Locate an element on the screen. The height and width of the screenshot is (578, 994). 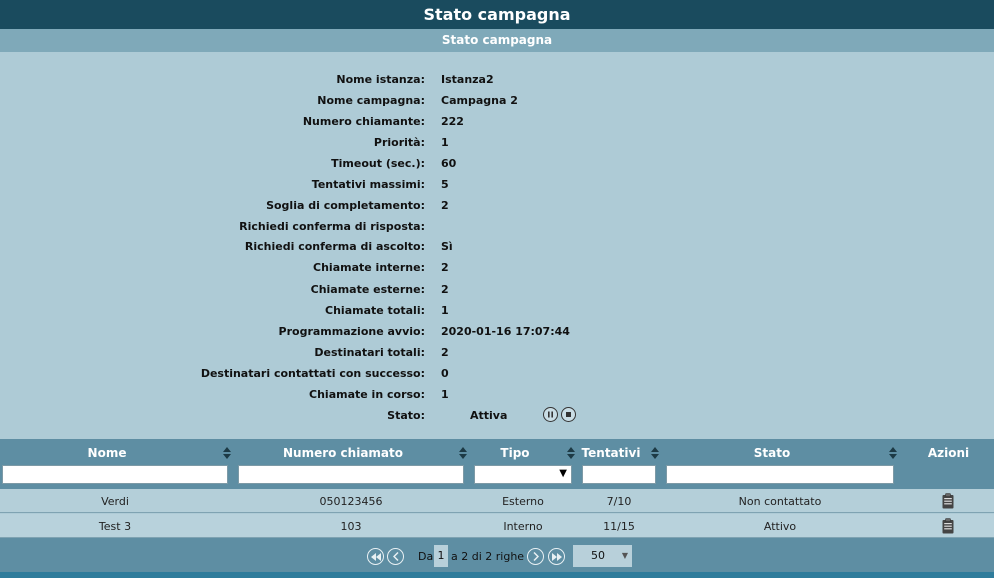
stop-button is located at coordinates (568, 414).